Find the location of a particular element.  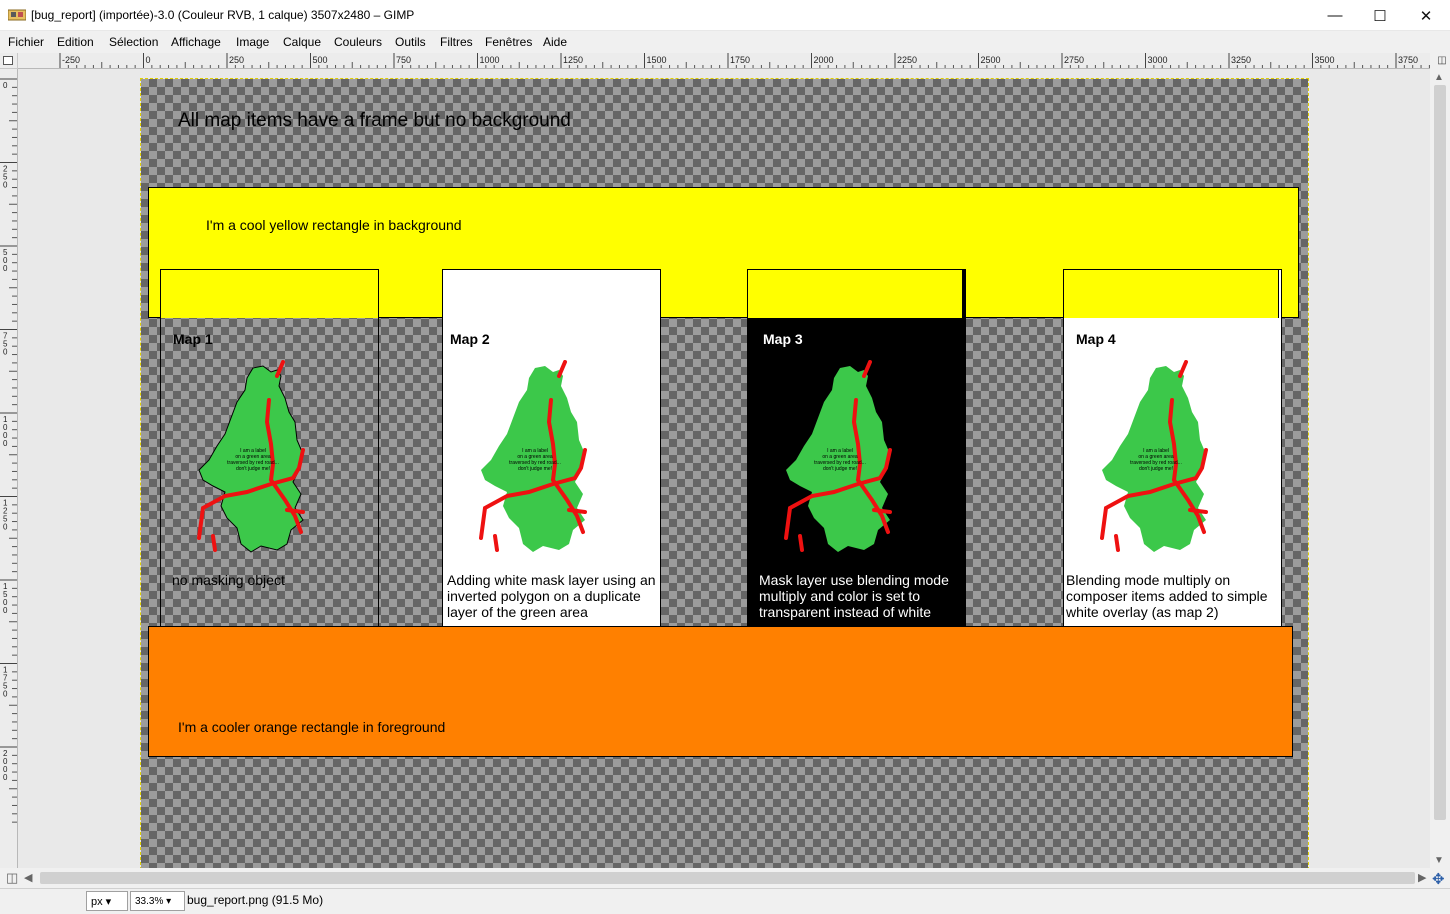

scroll-down-arrow-icon: ▼ is located at coordinates (1439, 860).